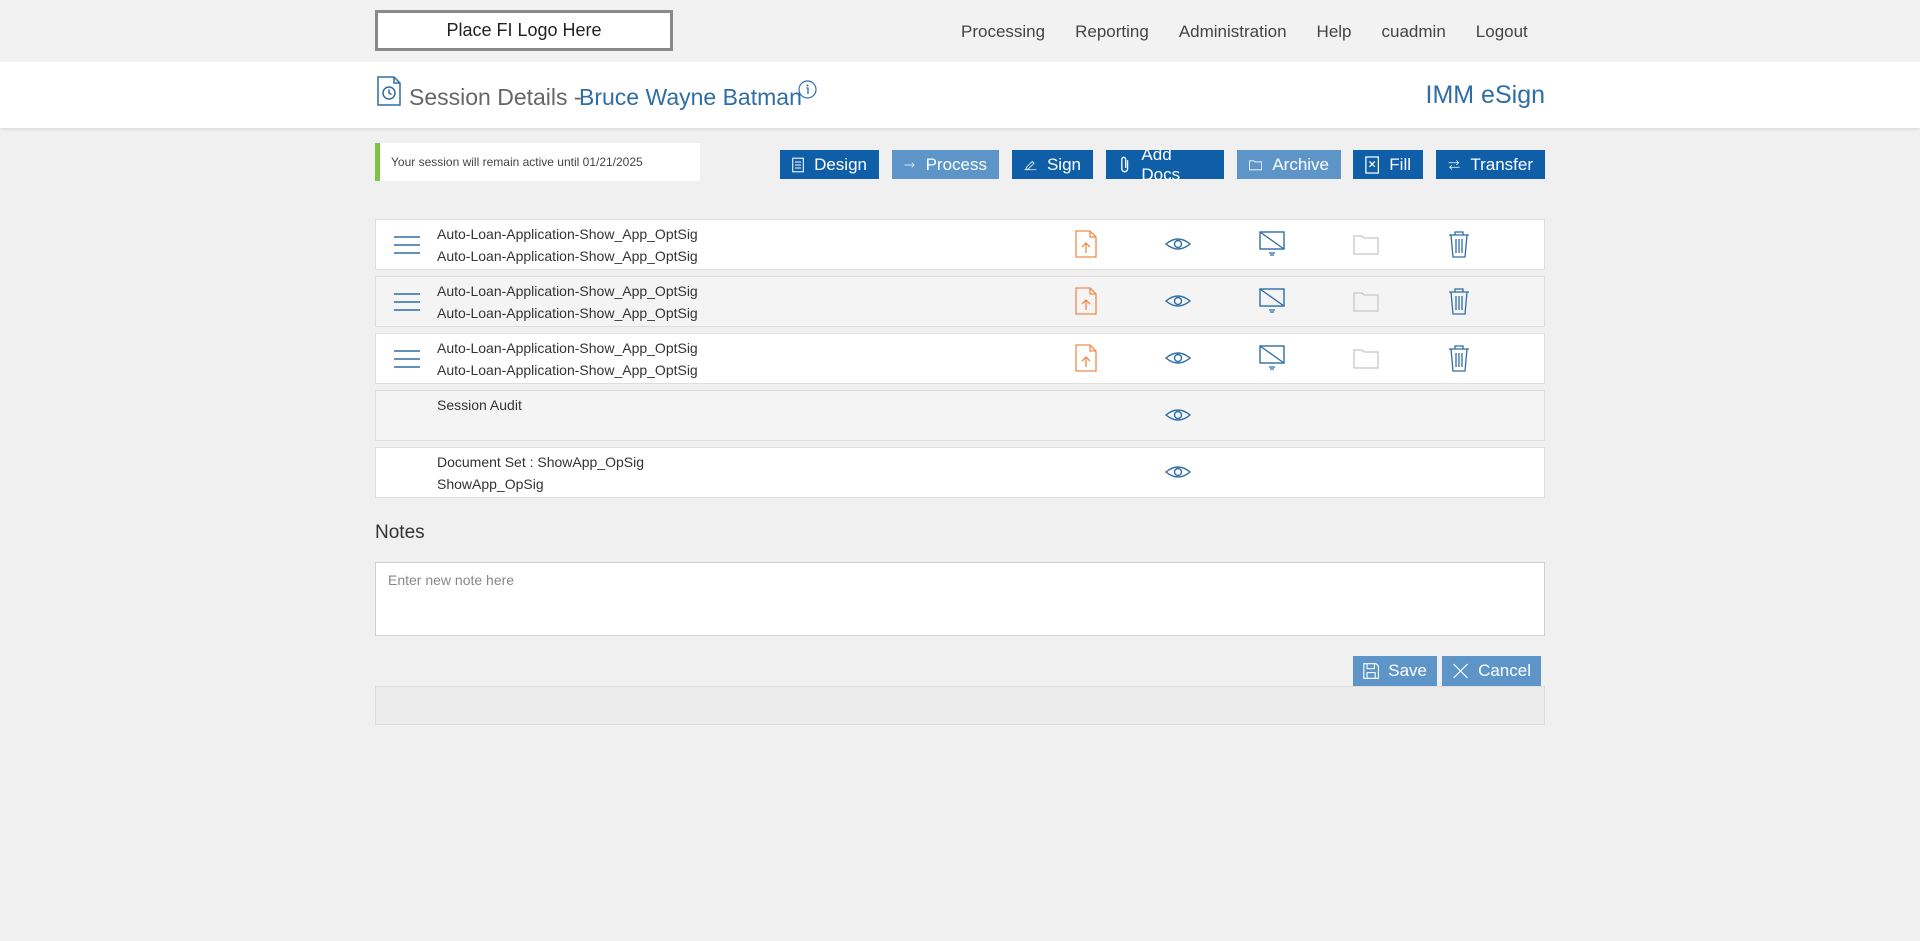 This screenshot has width=1920, height=941. I want to click on add-docs-button: Add Docs, so click(1165, 164).